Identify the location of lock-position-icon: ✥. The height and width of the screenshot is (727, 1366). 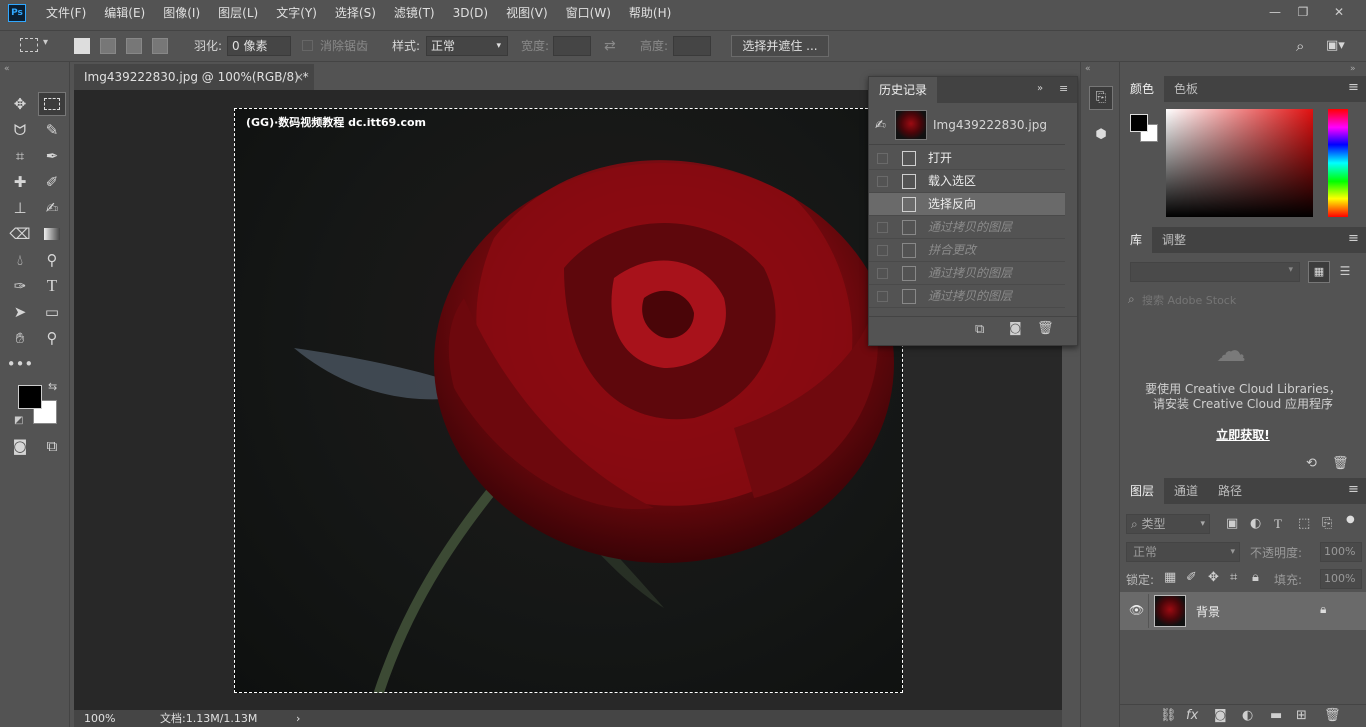
(1213, 577).